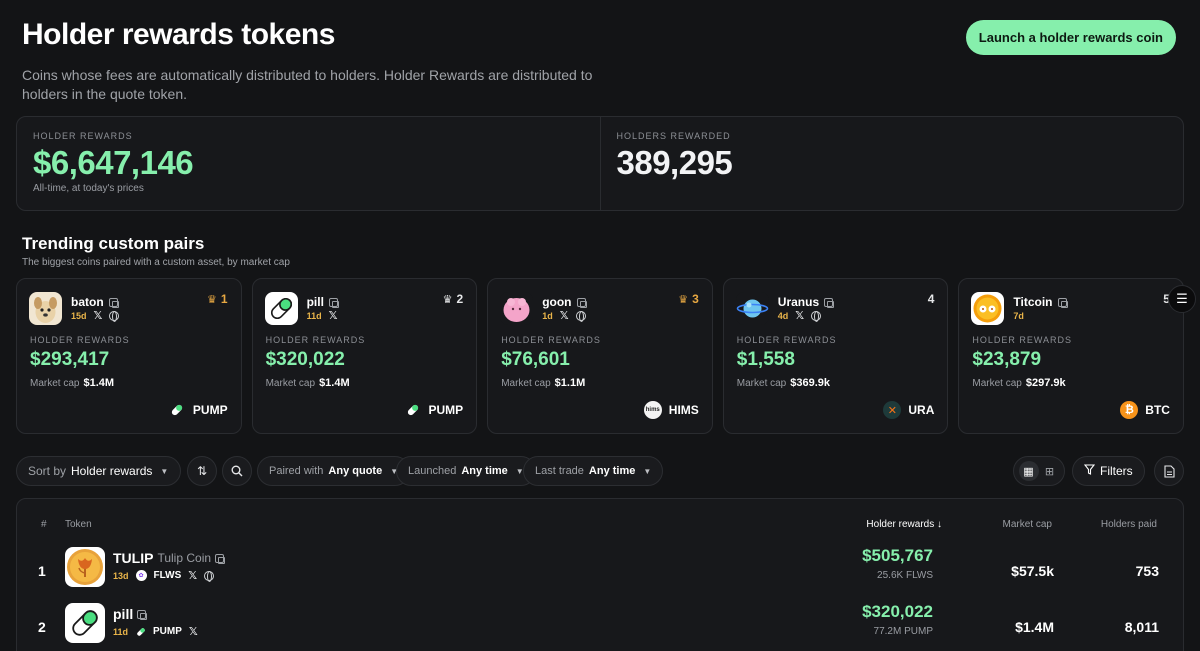 The height and width of the screenshot is (651, 1200). Describe the element at coordinates (164, 576) in the screenshot. I see `row-meta: 13d ✿ FLWS 𝕏` at that location.